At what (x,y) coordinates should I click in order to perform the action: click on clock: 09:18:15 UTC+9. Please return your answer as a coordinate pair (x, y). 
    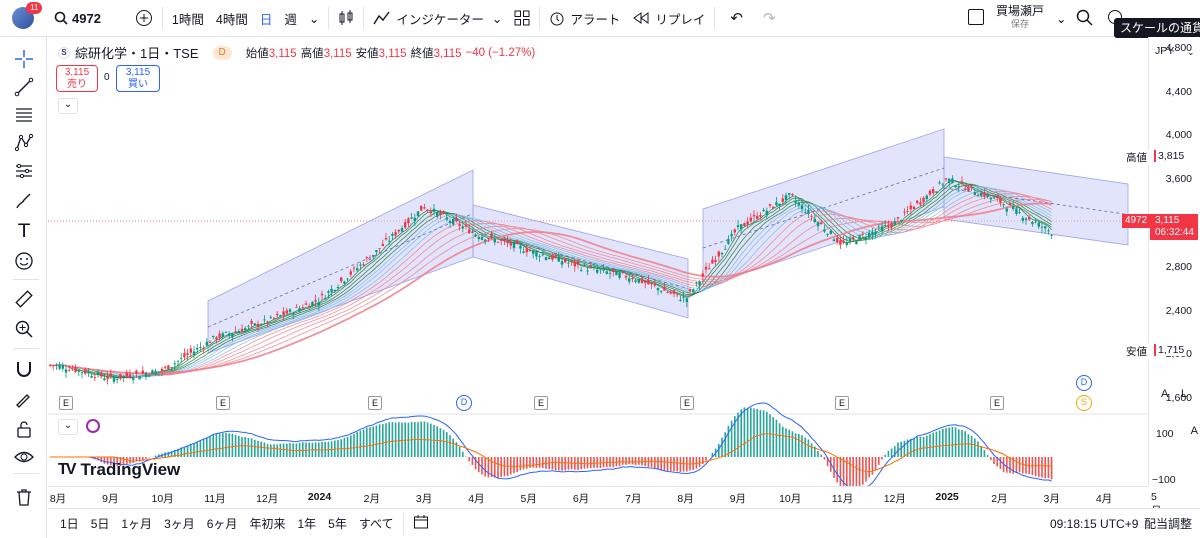
    Looking at the image, I should click on (1094, 524).